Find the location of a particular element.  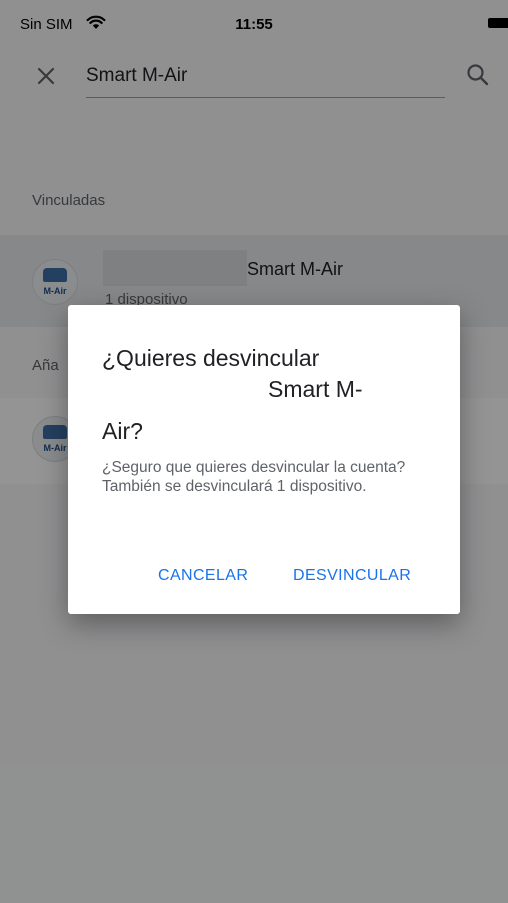

dialog-title-line-3: Air? is located at coordinates (122, 431).